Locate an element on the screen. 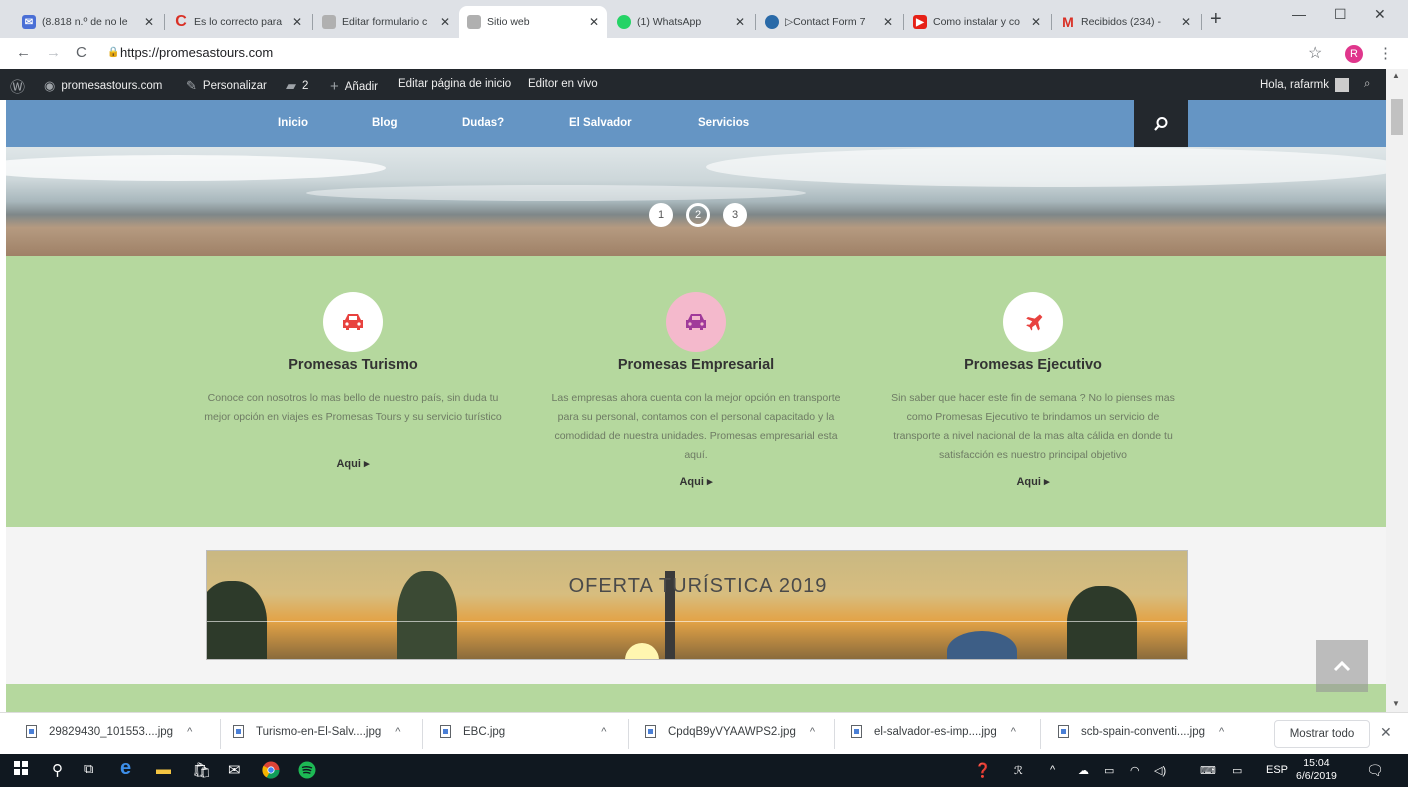 This screenshot has height=787, width=1408. new-tab-icon: + is located at coordinates (1216, 19).